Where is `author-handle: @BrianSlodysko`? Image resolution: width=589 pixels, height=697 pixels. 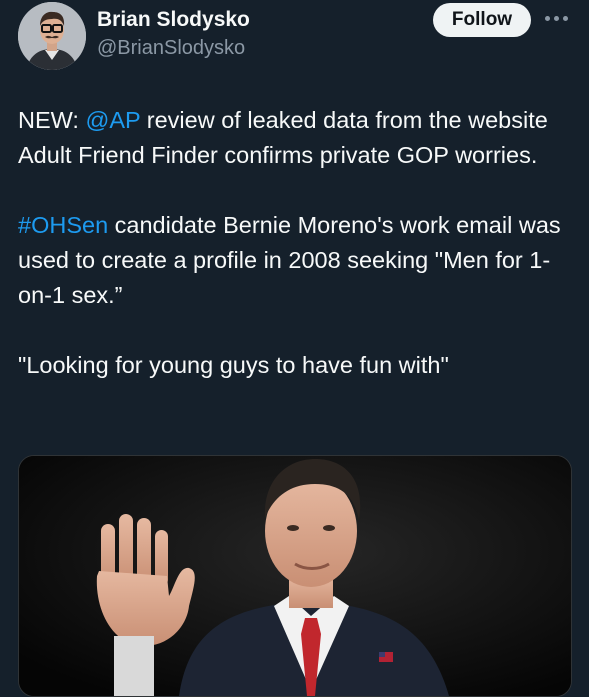
author-handle: @BrianSlodysko is located at coordinates (171, 48).